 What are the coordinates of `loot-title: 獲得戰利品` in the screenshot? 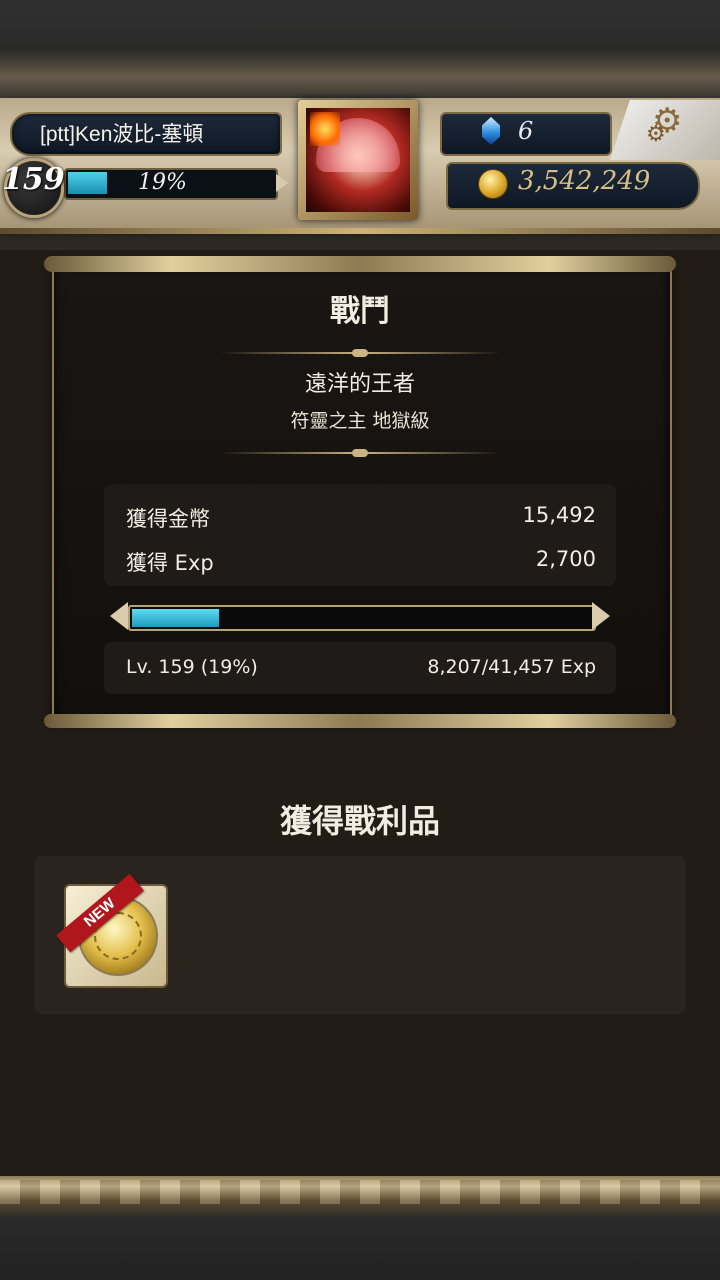 It's located at (359, 821).